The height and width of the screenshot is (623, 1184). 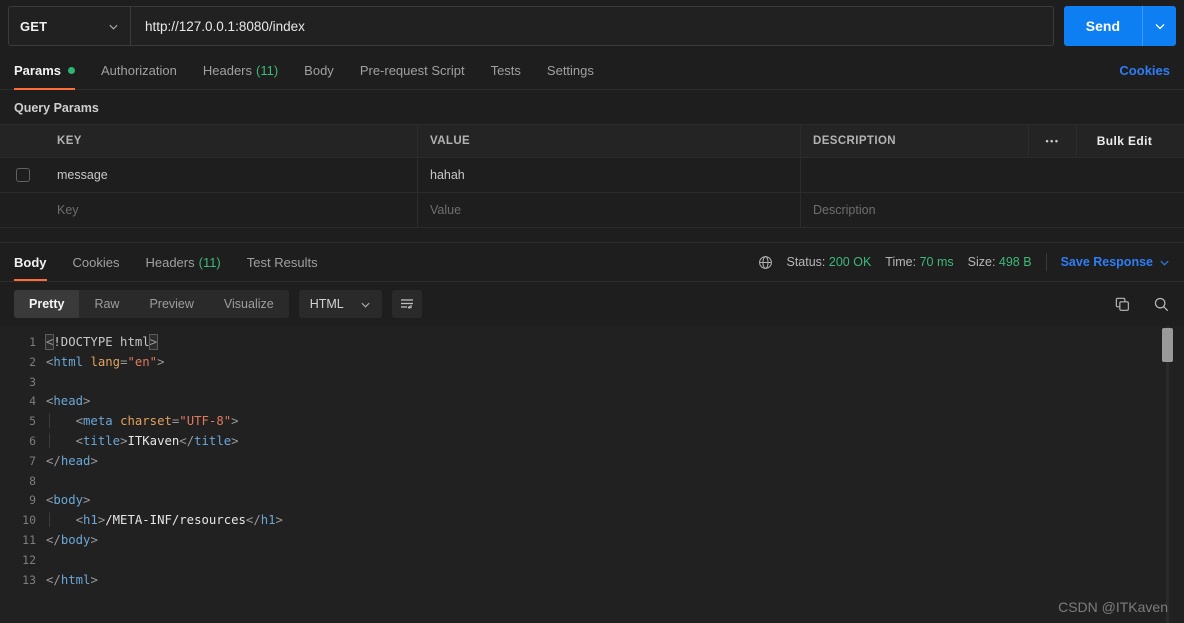 I want to click on tab-tests: Tests, so click(x=506, y=71).